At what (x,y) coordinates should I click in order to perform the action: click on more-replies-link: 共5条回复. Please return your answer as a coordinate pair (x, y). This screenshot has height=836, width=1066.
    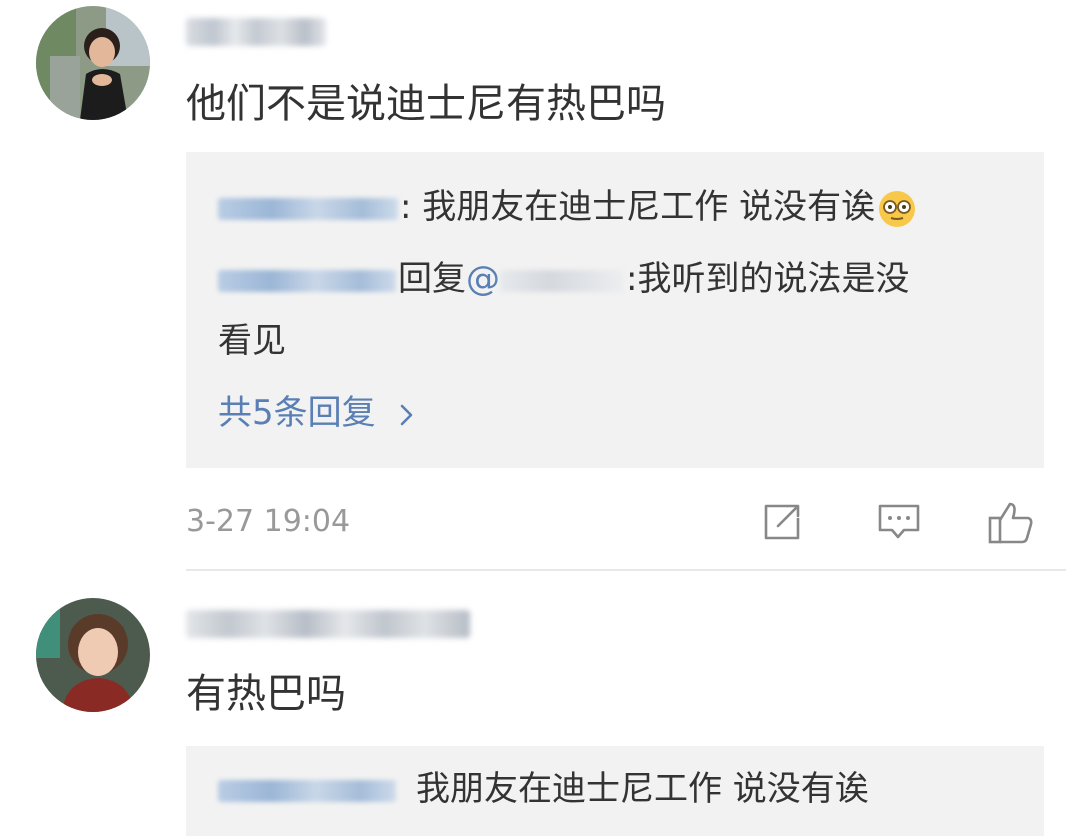
    Looking at the image, I should click on (318, 413).